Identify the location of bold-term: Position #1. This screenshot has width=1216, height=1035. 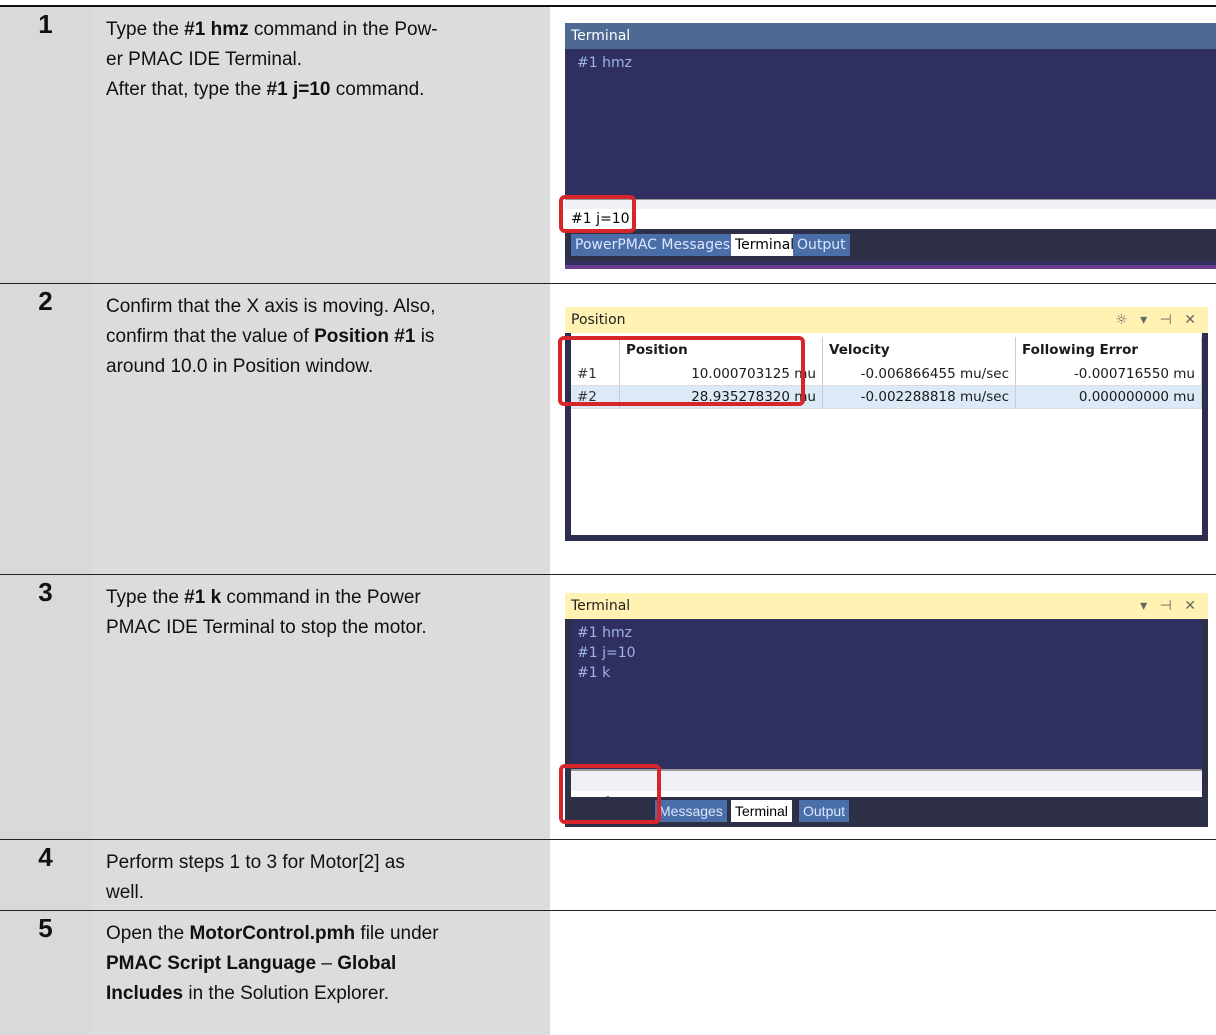
(365, 336).